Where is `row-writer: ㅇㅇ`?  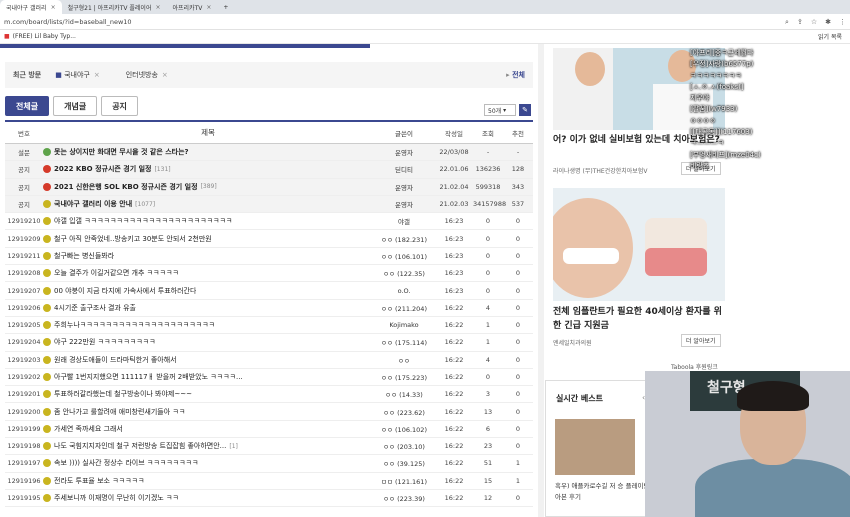
row-writer: ㅇㅇ is located at coordinates (404, 360).